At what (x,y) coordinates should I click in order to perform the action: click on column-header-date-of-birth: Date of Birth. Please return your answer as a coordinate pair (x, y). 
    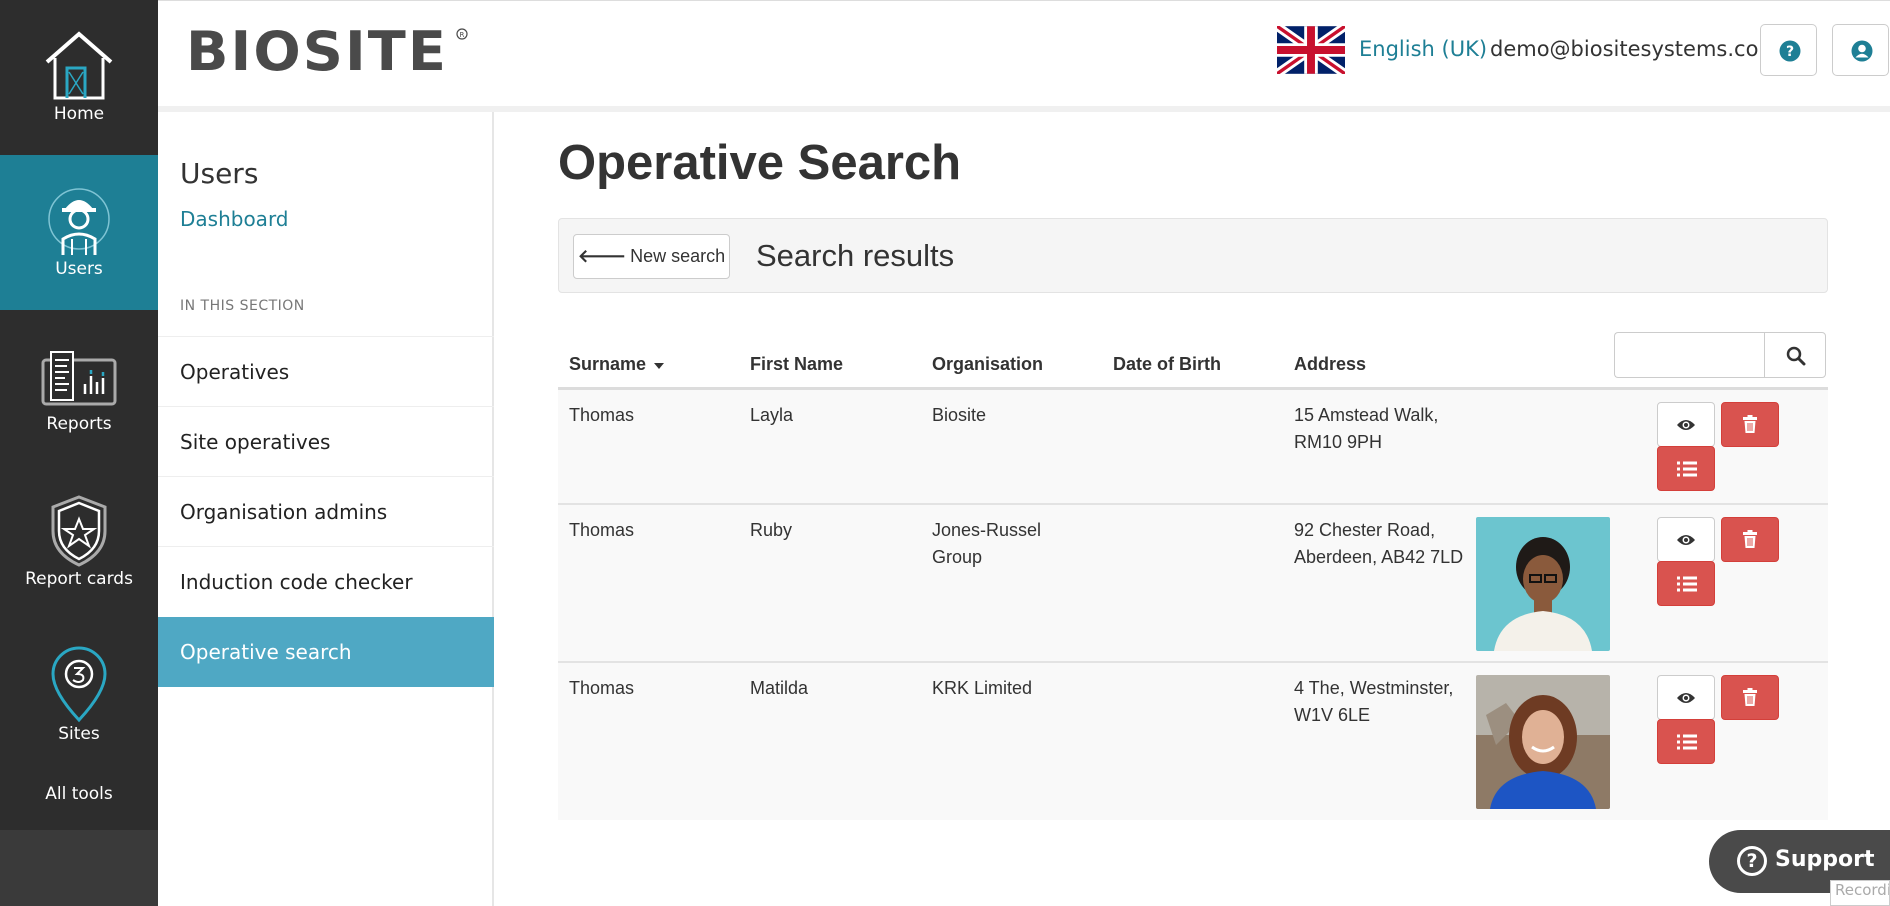
    Looking at the image, I should click on (1167, 364).